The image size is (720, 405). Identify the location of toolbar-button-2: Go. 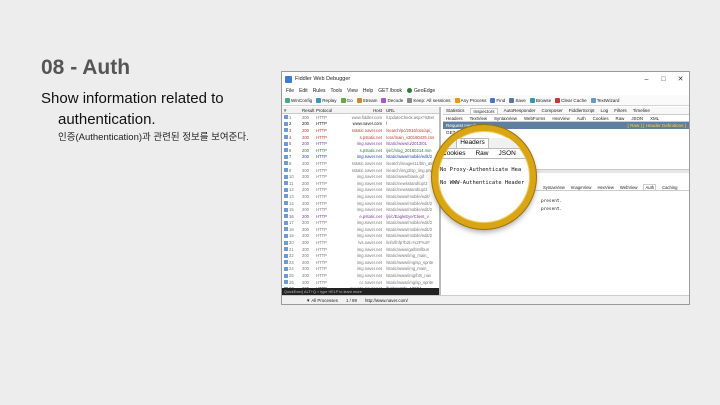
(346, 100).